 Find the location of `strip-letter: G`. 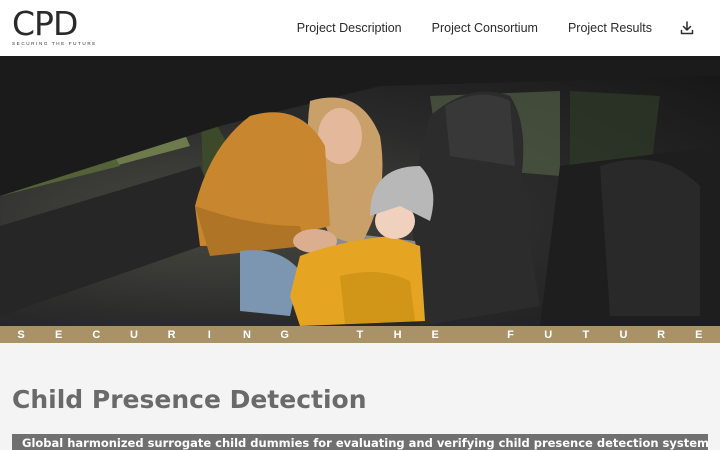

strip-letter: G is located at coordinates (284, 334).